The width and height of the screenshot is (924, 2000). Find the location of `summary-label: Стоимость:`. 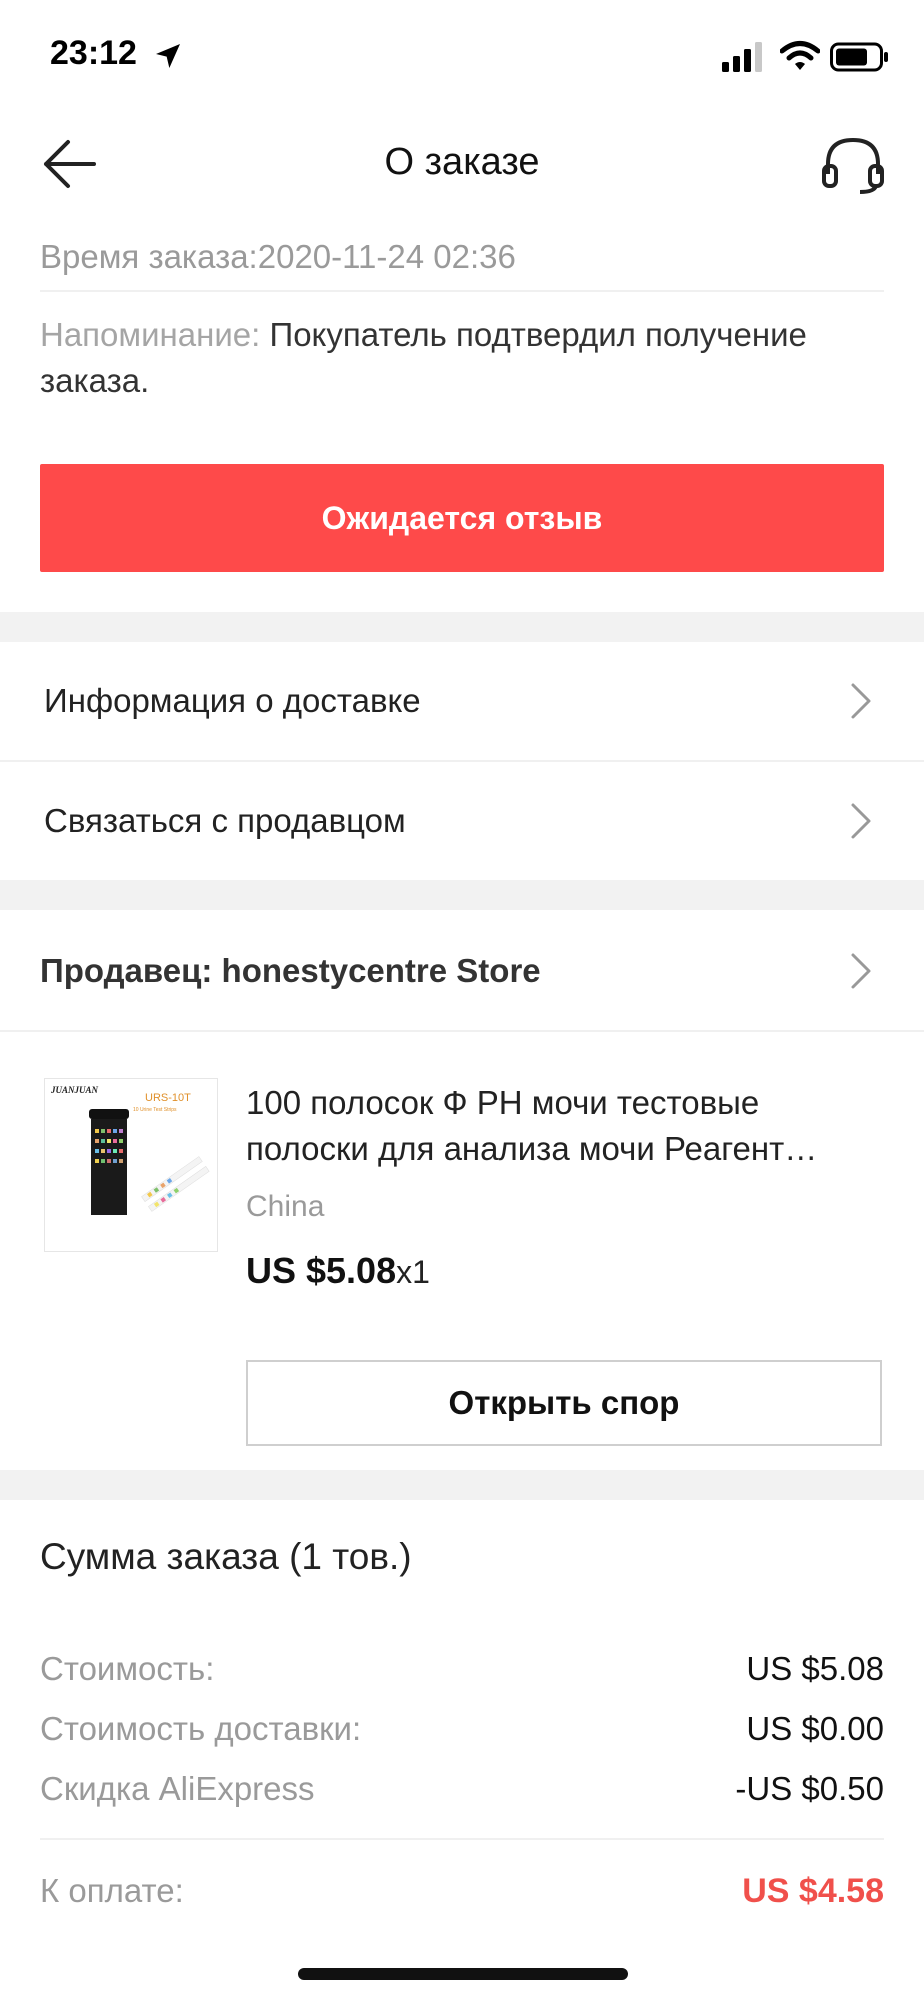

summary-label: Стоимость: is located at coordinates (127, 1668).